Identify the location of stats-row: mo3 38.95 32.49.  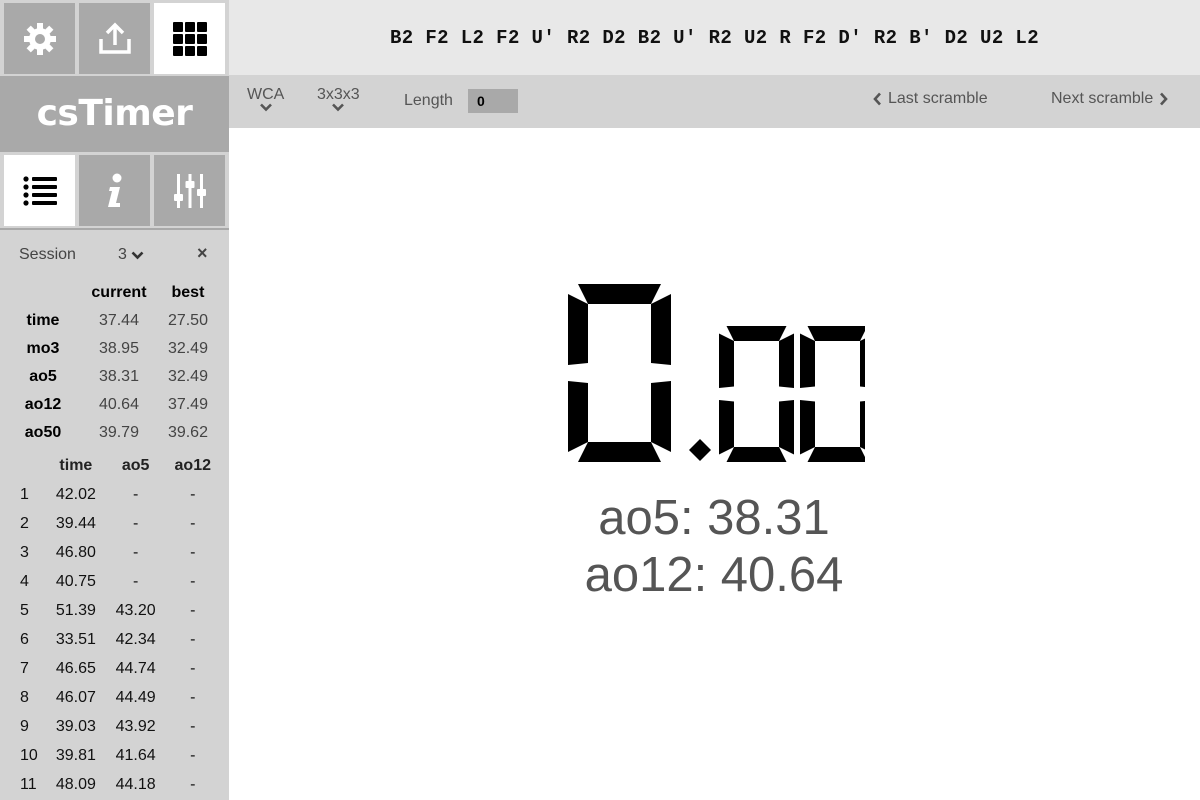
(112, 349).